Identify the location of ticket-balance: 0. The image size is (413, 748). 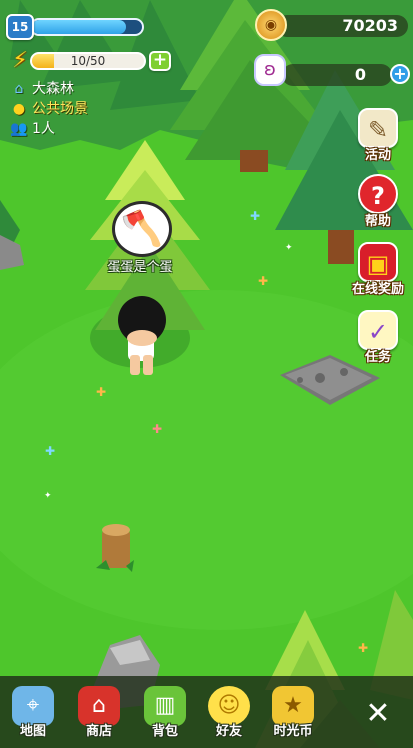
(337, 75).